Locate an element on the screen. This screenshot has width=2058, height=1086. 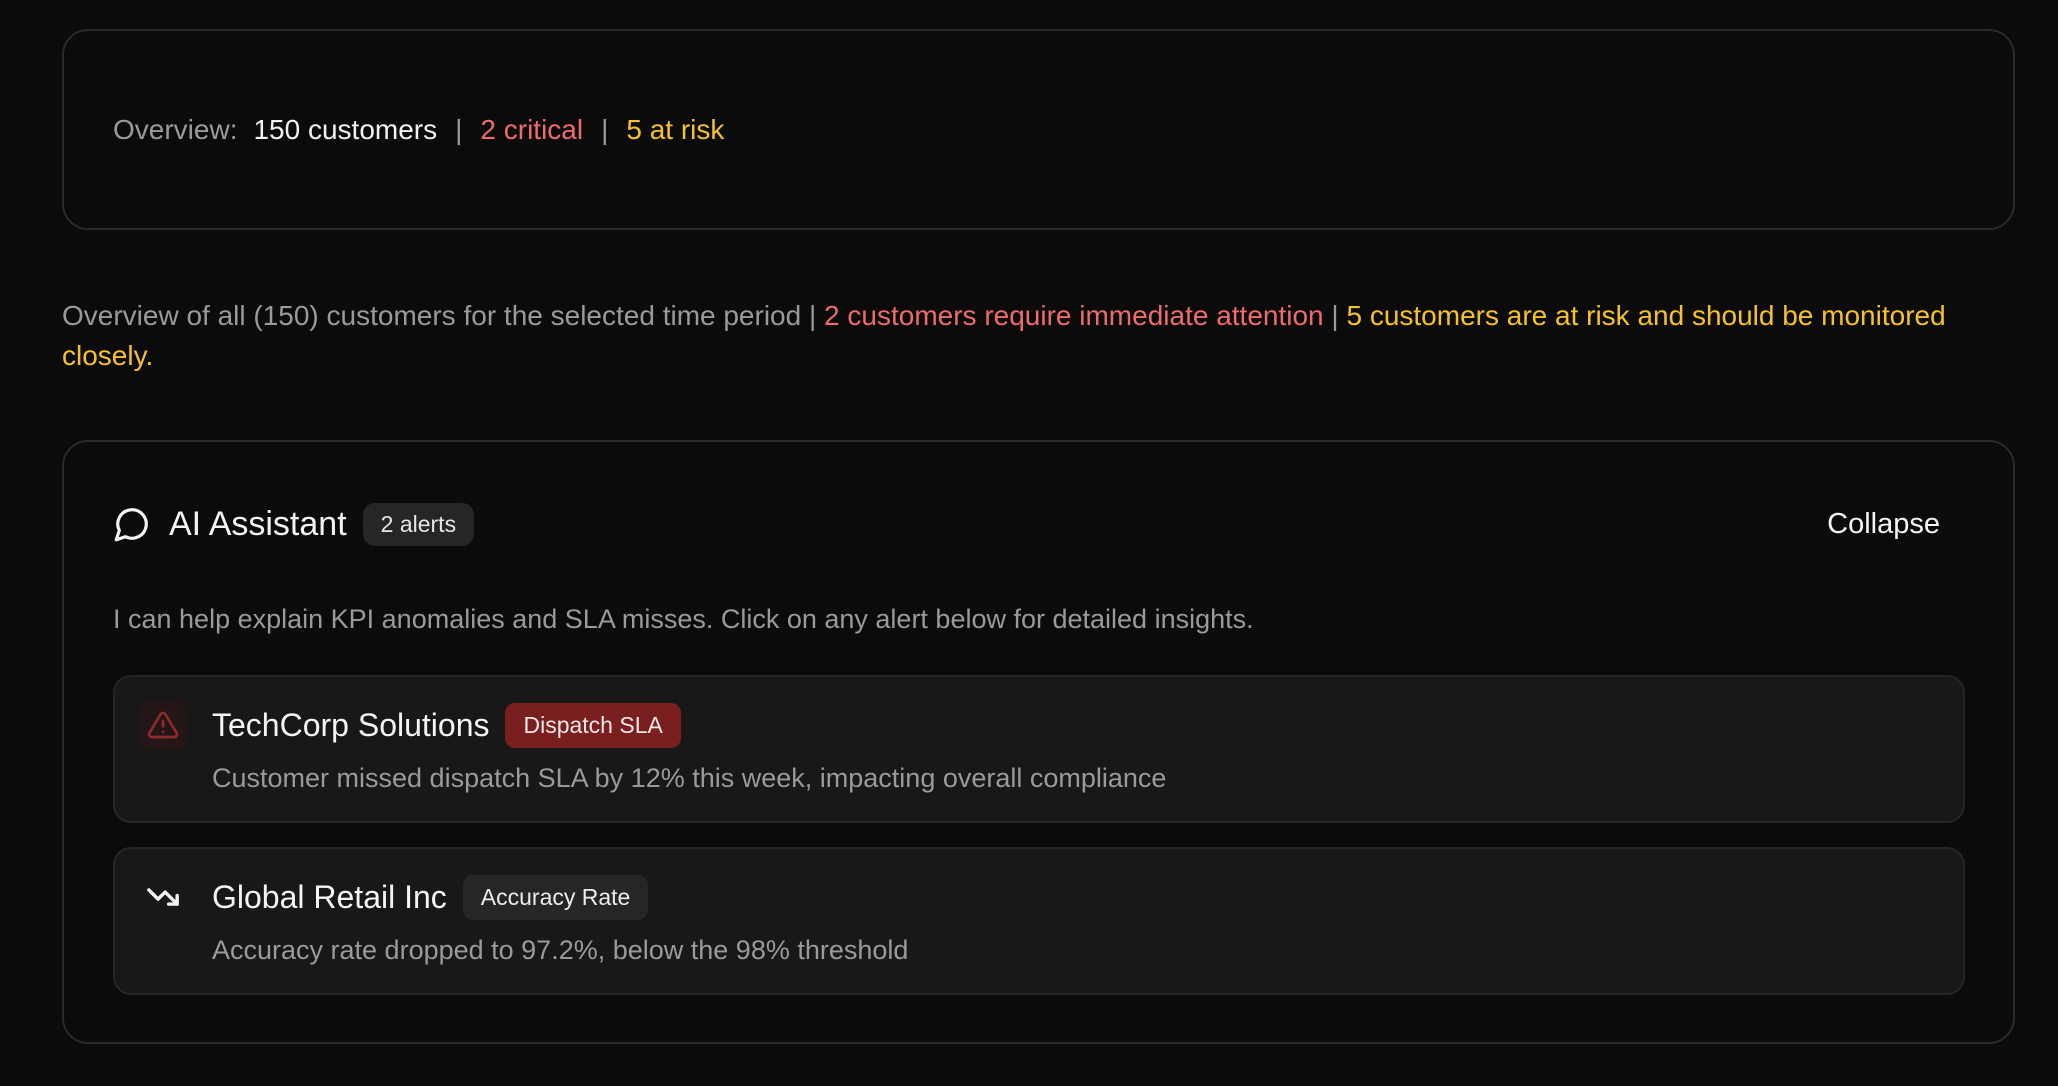
total-customers-count: 150 customers is located at coordinates (345, 129).